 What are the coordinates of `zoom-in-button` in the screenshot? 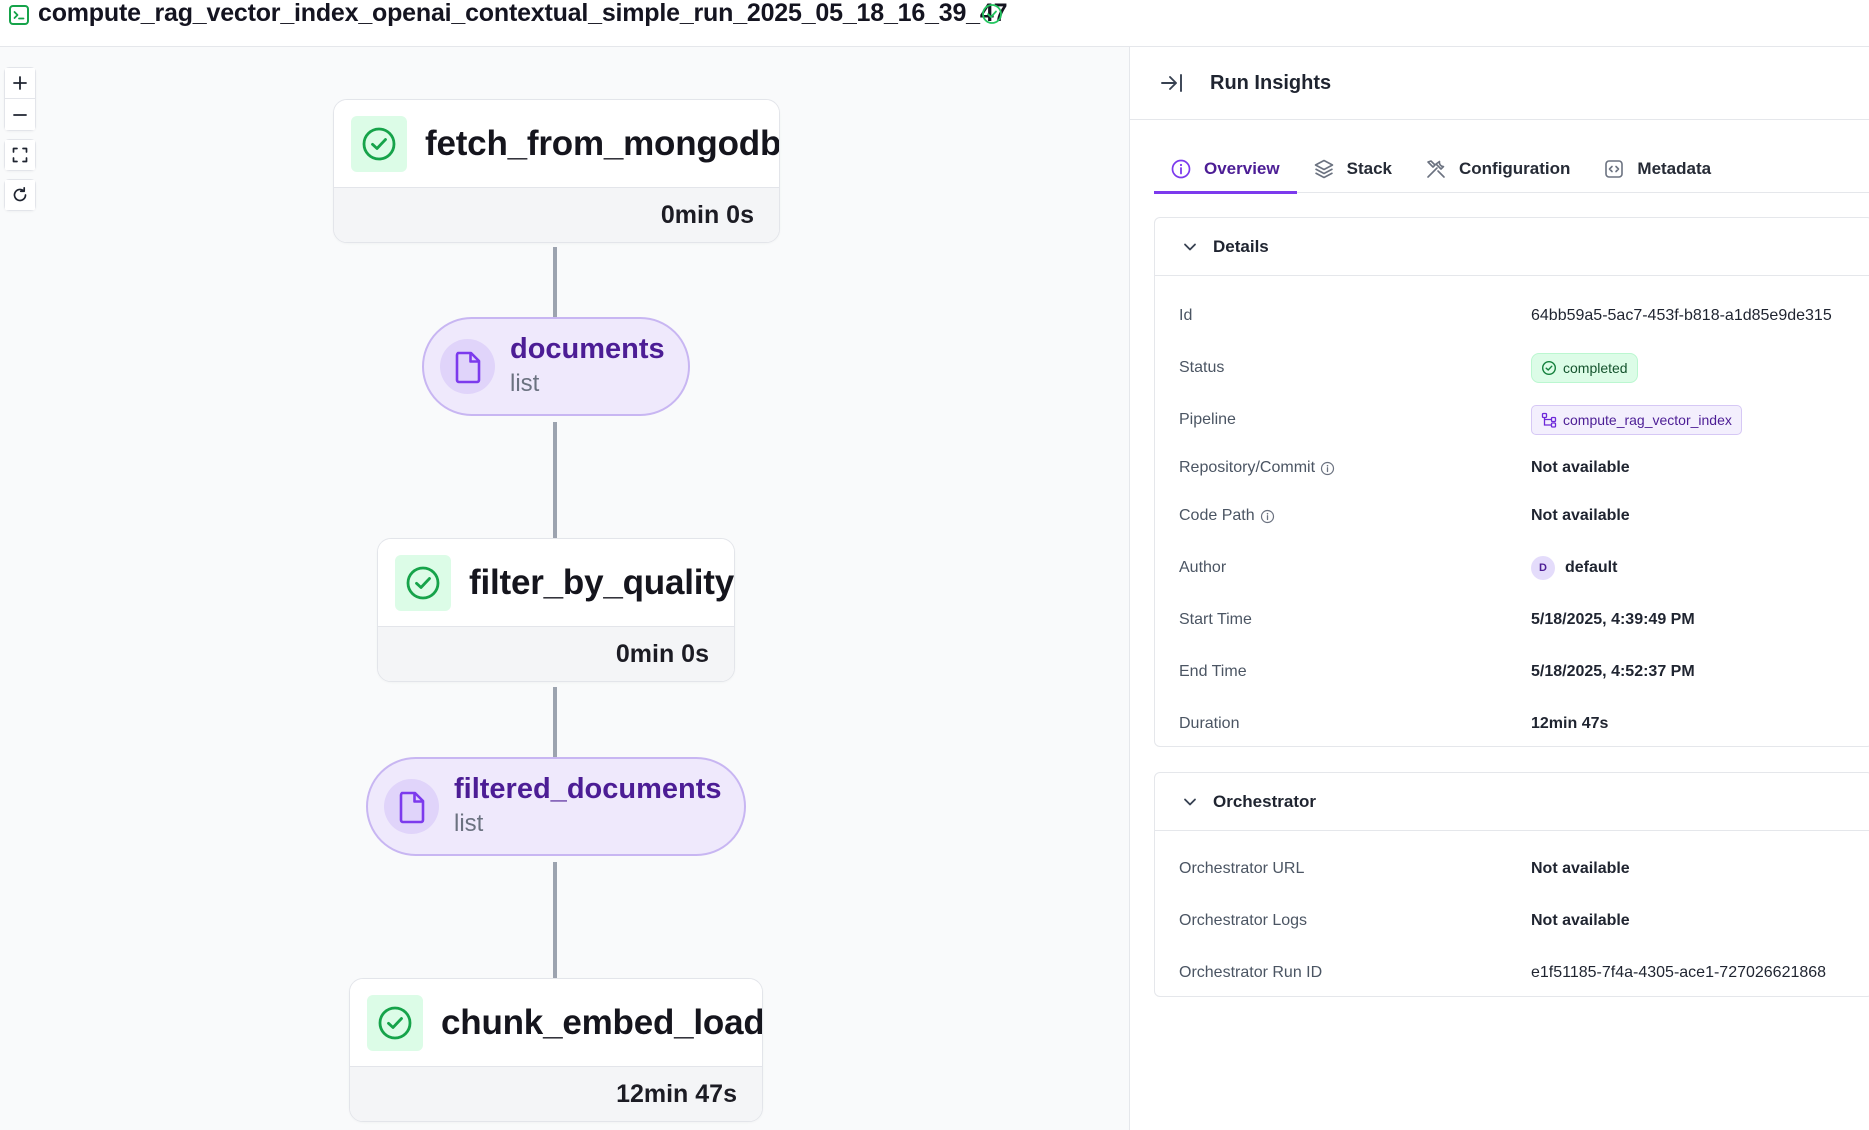 It's located at (20, 83).